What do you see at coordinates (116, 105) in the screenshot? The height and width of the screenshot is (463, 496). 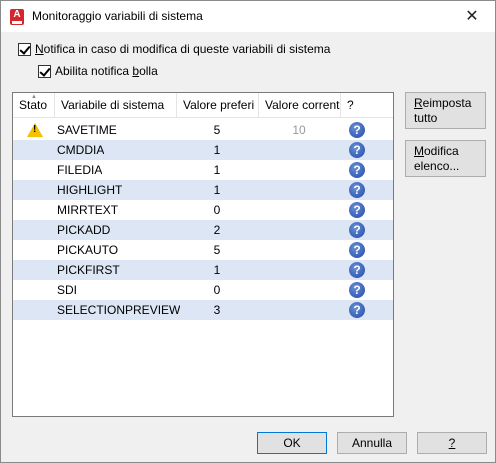 I see `column-header-variable: Variabile di sistema` at bounding box center [116, 105].